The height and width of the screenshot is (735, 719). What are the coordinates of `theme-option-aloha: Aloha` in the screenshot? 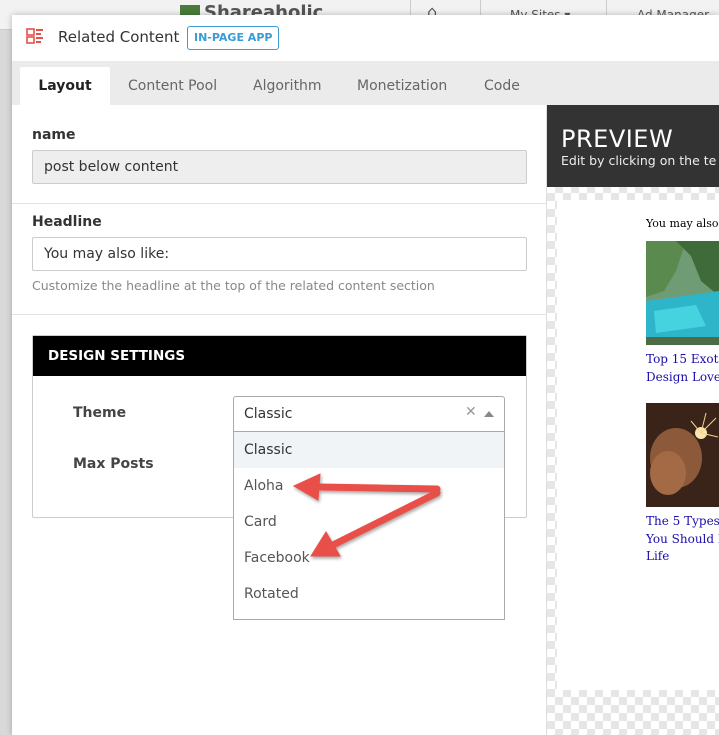 It's located at (369, 486).